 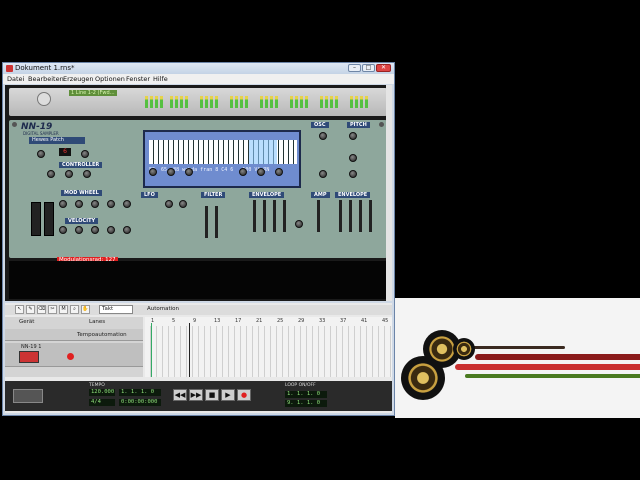 I want to click on close-button: ✕, so click(x=383, y=68).